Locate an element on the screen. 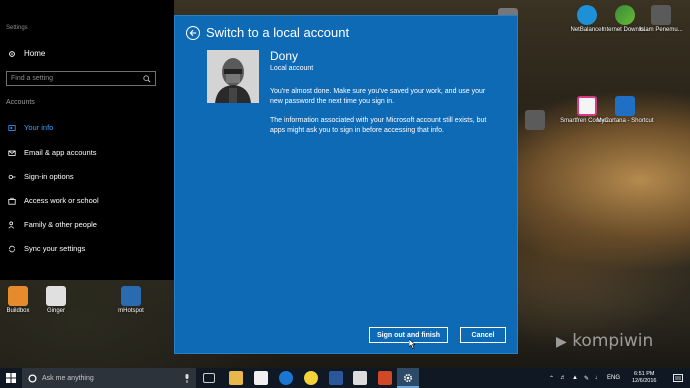 This screenshot has height=388, width=690. clock-date: 12/6/2016 is located at coordinates (644, 381).